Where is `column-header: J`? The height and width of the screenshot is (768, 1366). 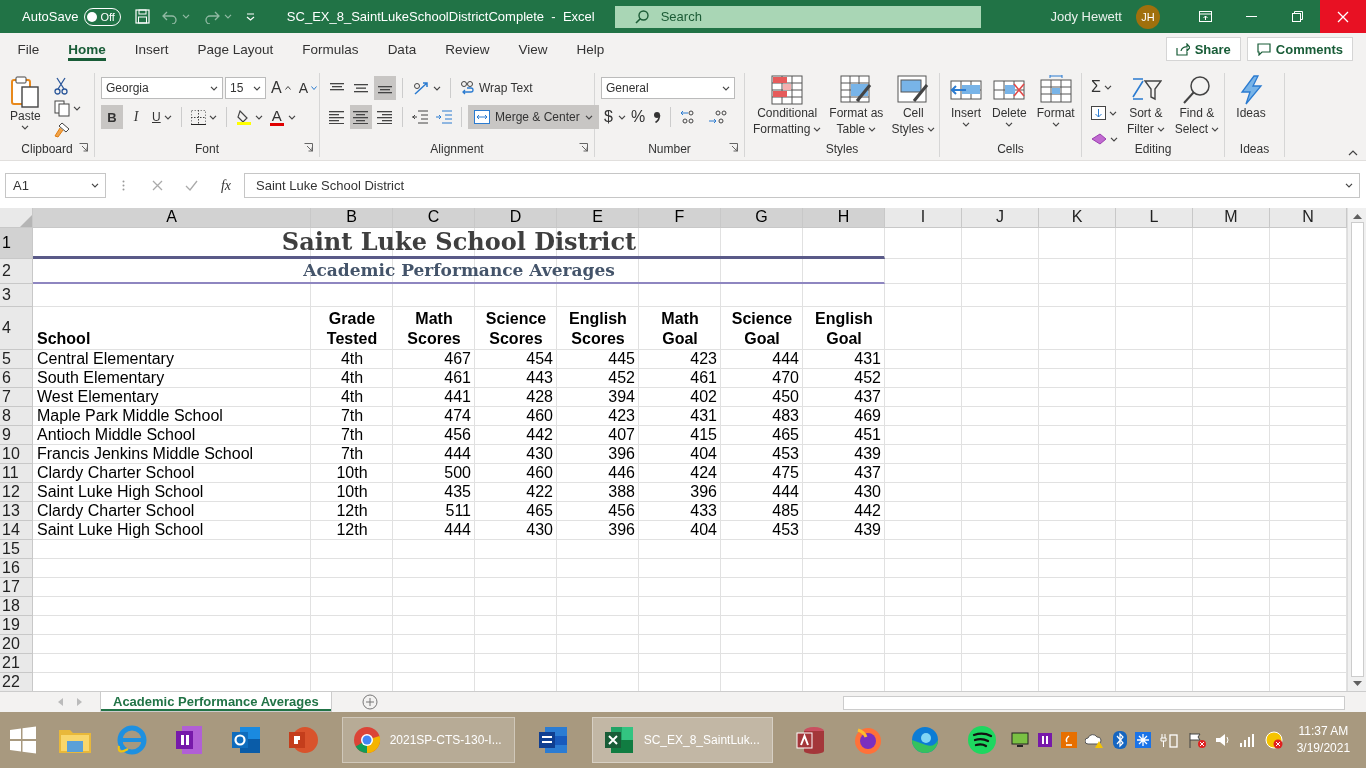 column-header: J is located at coordinates (1000, 217).